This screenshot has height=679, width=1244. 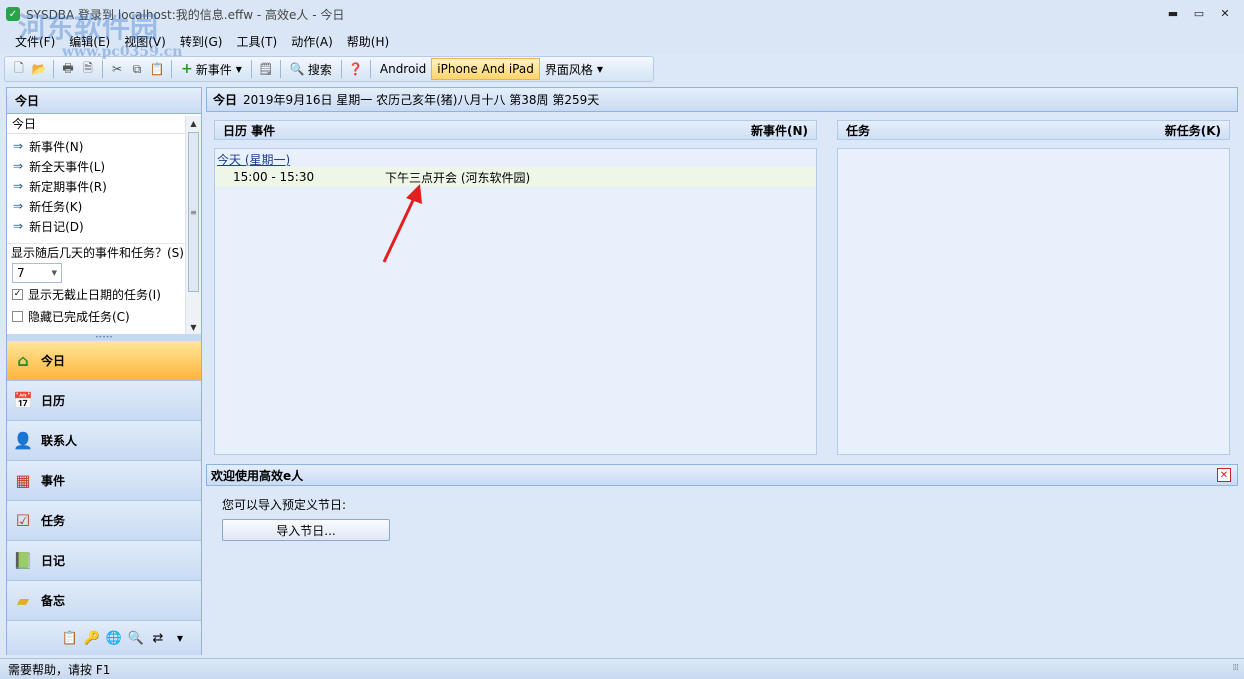 I want to click on nav-calendar-label: 日历, so click(x=53, y=401).